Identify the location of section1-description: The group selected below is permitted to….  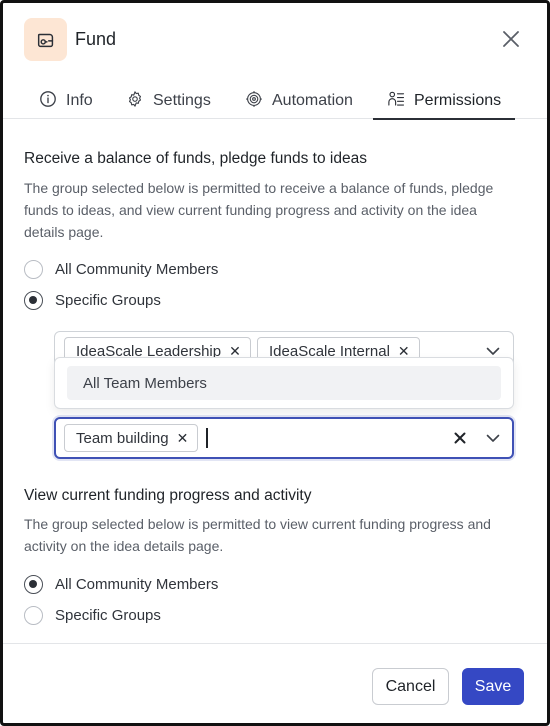
(259, 210).